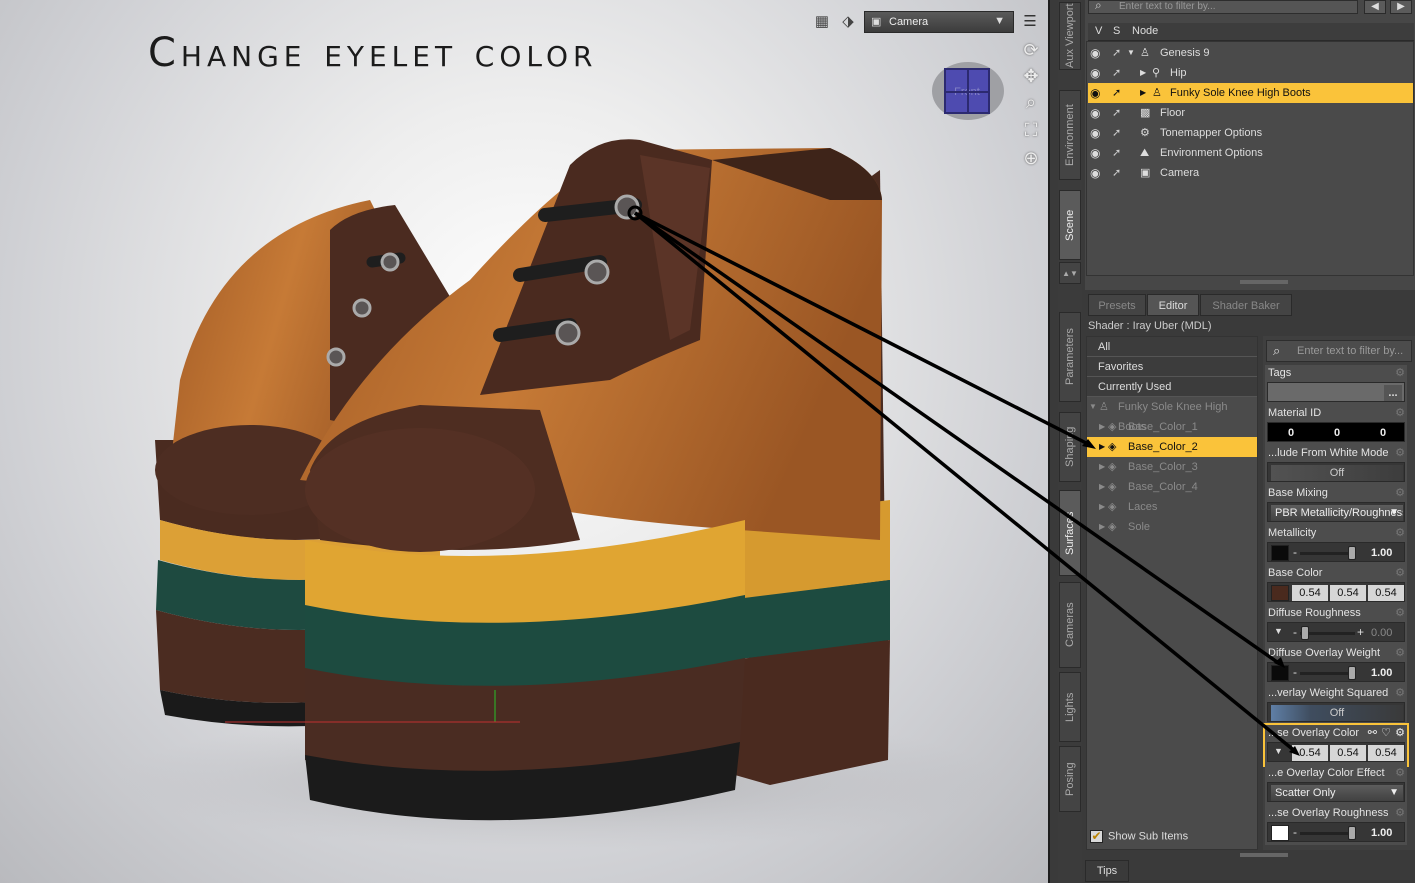 This screenshot has width=1415, height=883. What do you see at coordinates (939, 22) in the screenshot?
I see `camera-select: ▣ Camera ▼` at bounding box center [939, 22].